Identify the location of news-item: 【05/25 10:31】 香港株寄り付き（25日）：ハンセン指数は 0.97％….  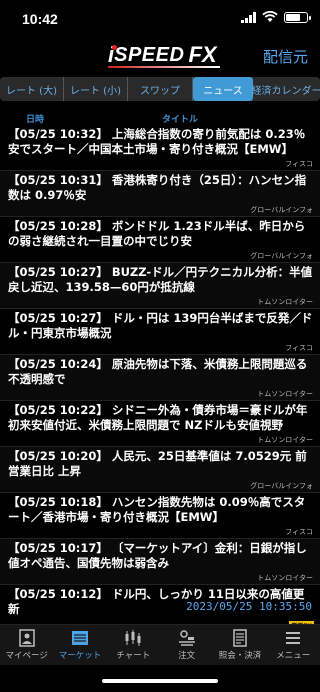
(160, 194).